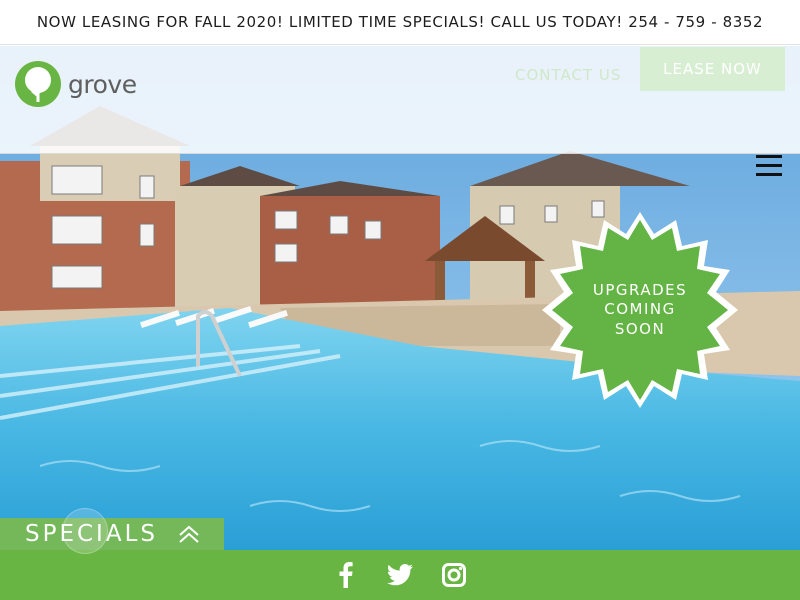  I want to click on upgrades-badge: UPGRADES COMING SOON, so click(640, 310).